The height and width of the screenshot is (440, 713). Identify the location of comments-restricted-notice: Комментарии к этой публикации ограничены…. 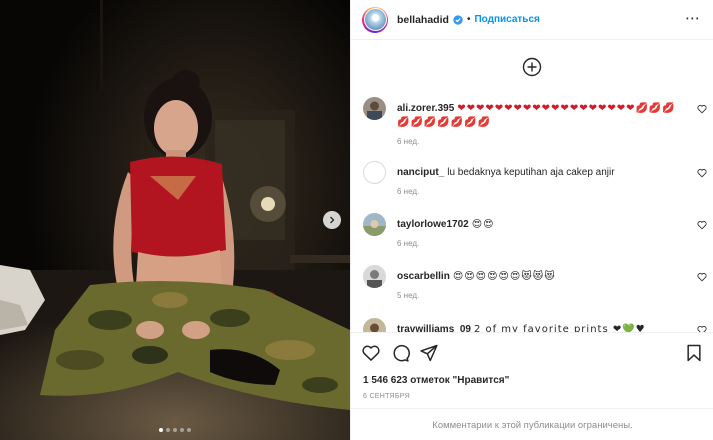
(532, 424).